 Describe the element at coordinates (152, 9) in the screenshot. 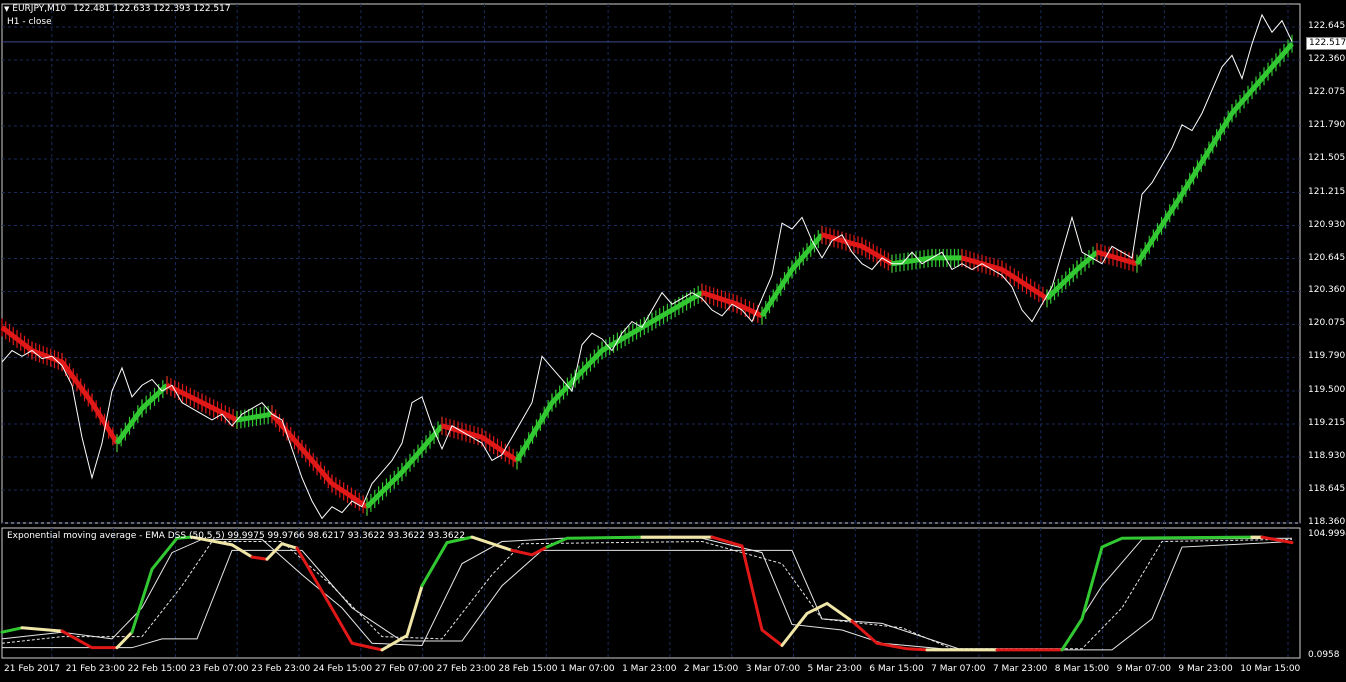

I see `ohlc-values: 122.481 122.633 122.393 122.517` at that location.